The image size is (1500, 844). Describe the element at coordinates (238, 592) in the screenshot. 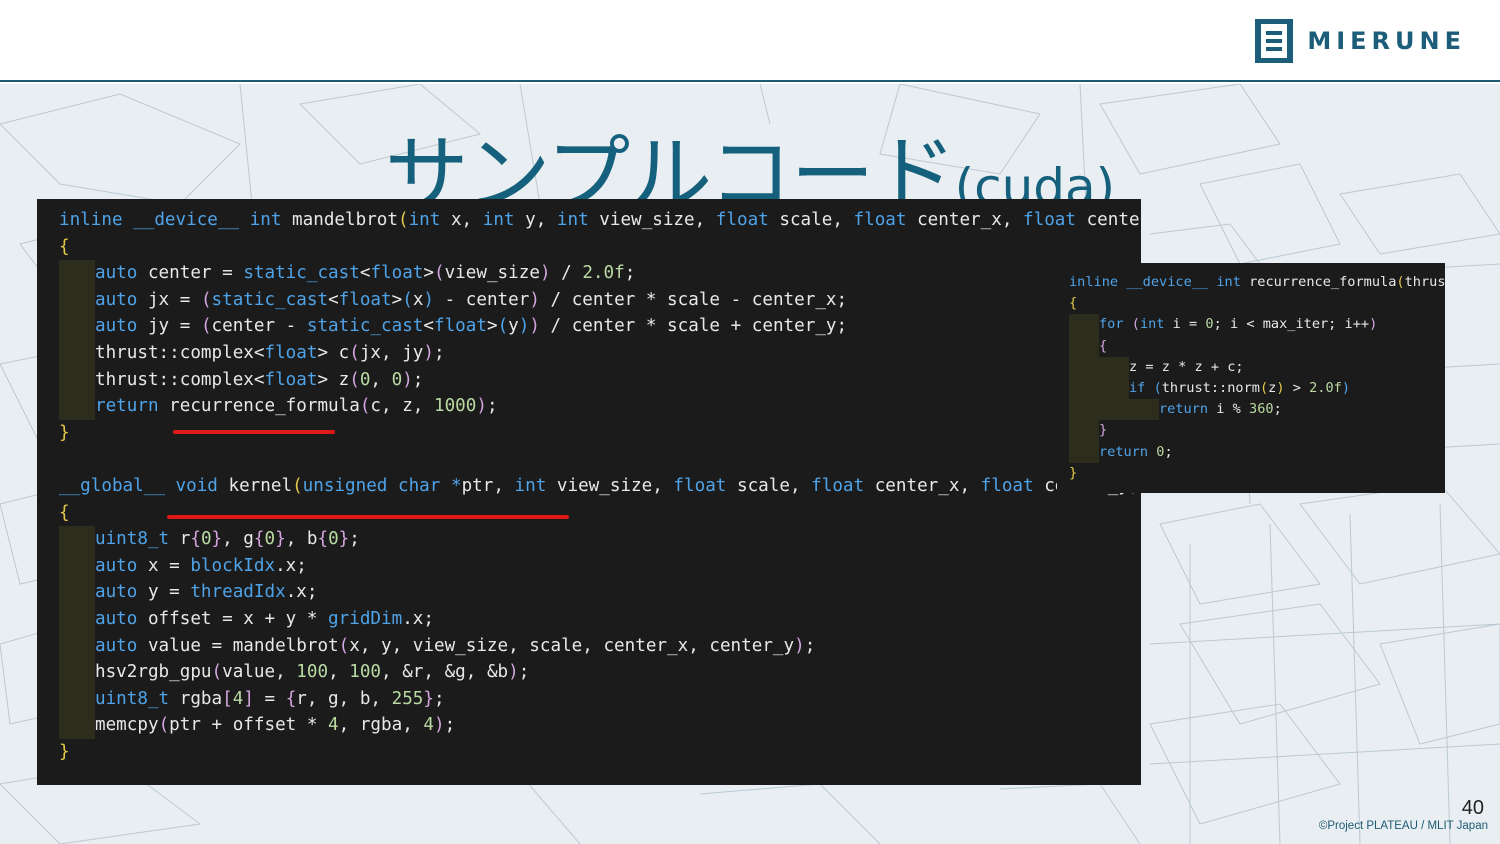

I see `code-token: threadIdx` at that location.